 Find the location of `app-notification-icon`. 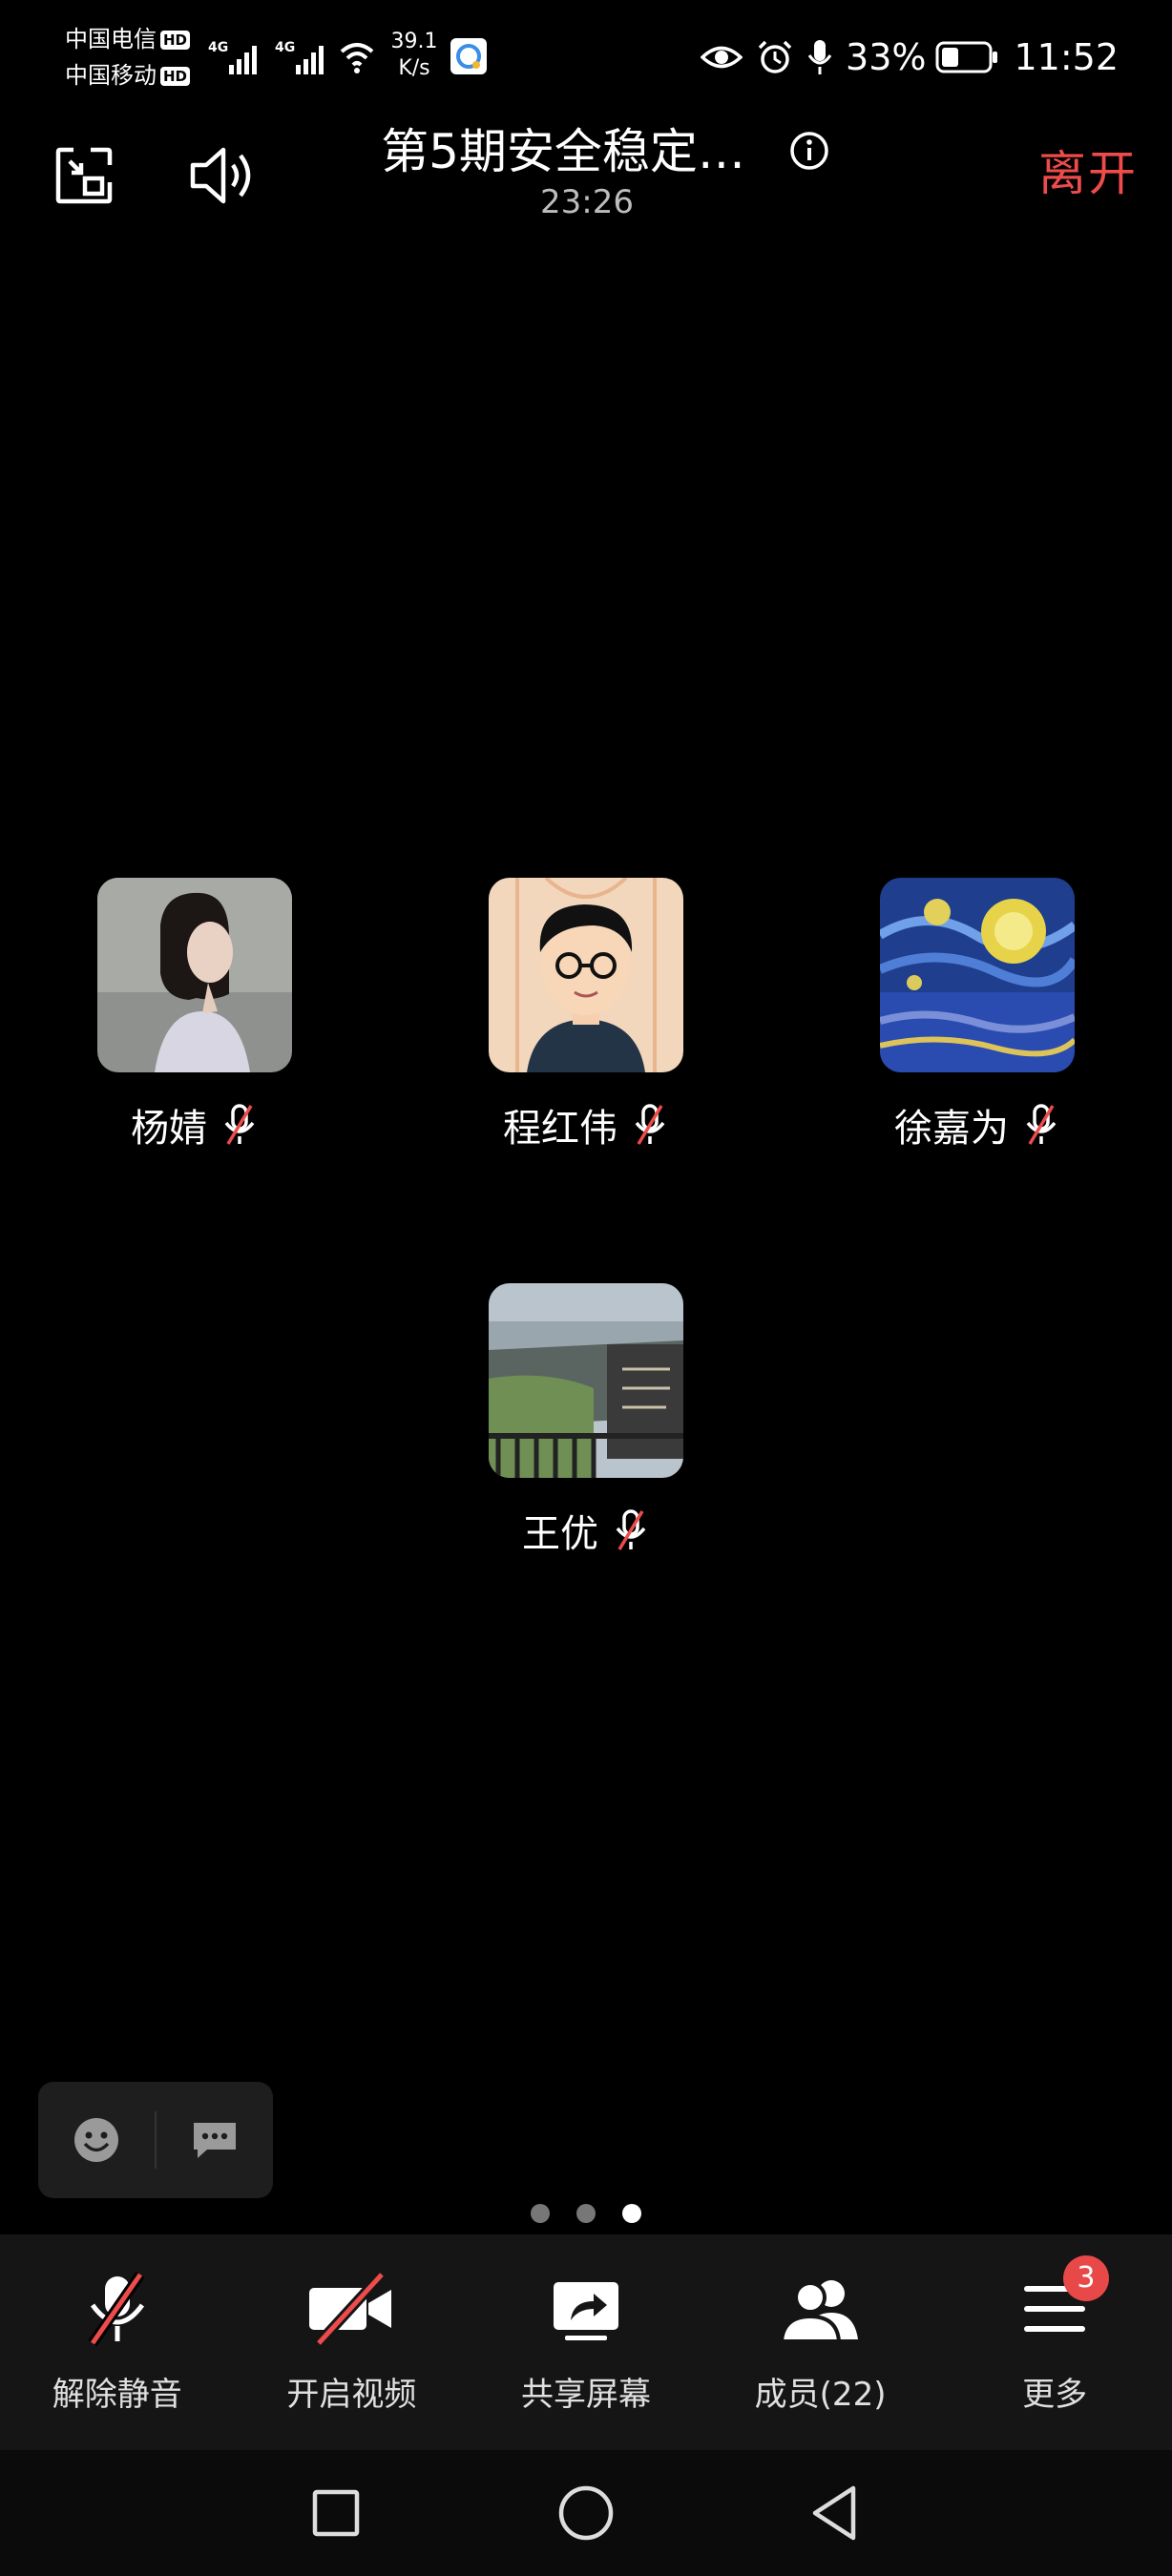

app-notification-icon is located at coordinates (469, 56).